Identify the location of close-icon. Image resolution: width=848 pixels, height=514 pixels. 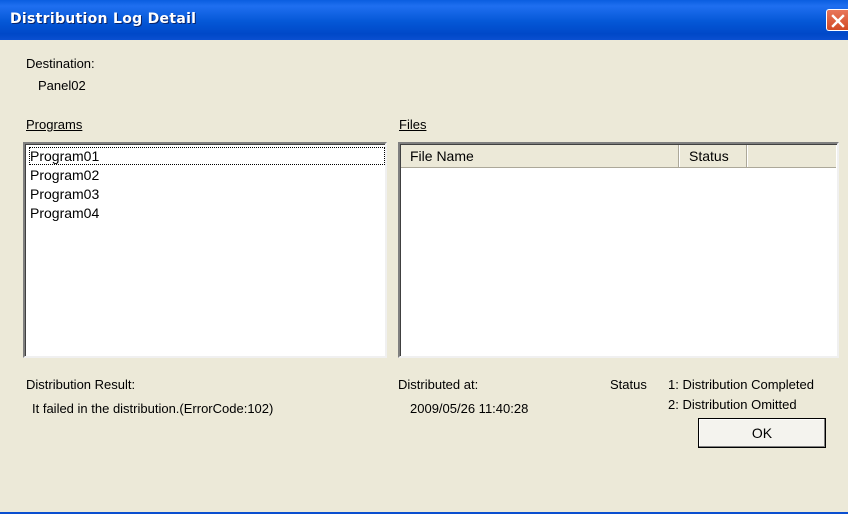
(838, 21).